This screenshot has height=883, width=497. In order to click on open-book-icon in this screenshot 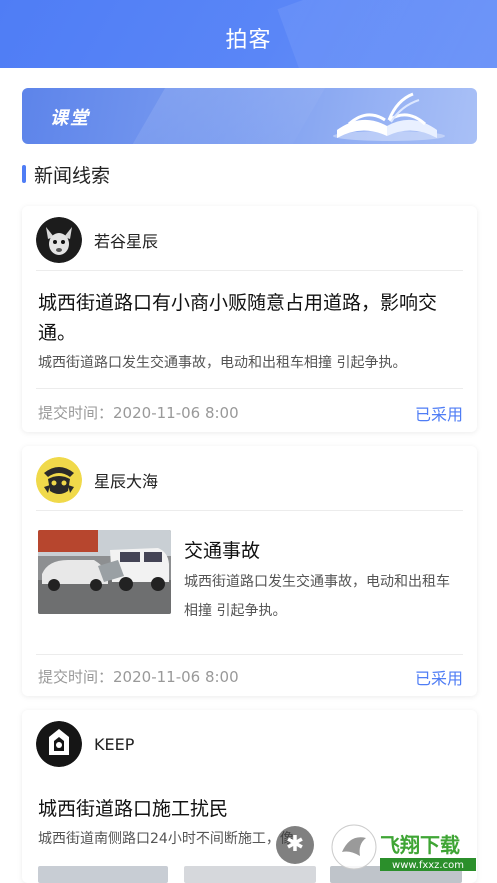, I will do `click(389, 116)`.